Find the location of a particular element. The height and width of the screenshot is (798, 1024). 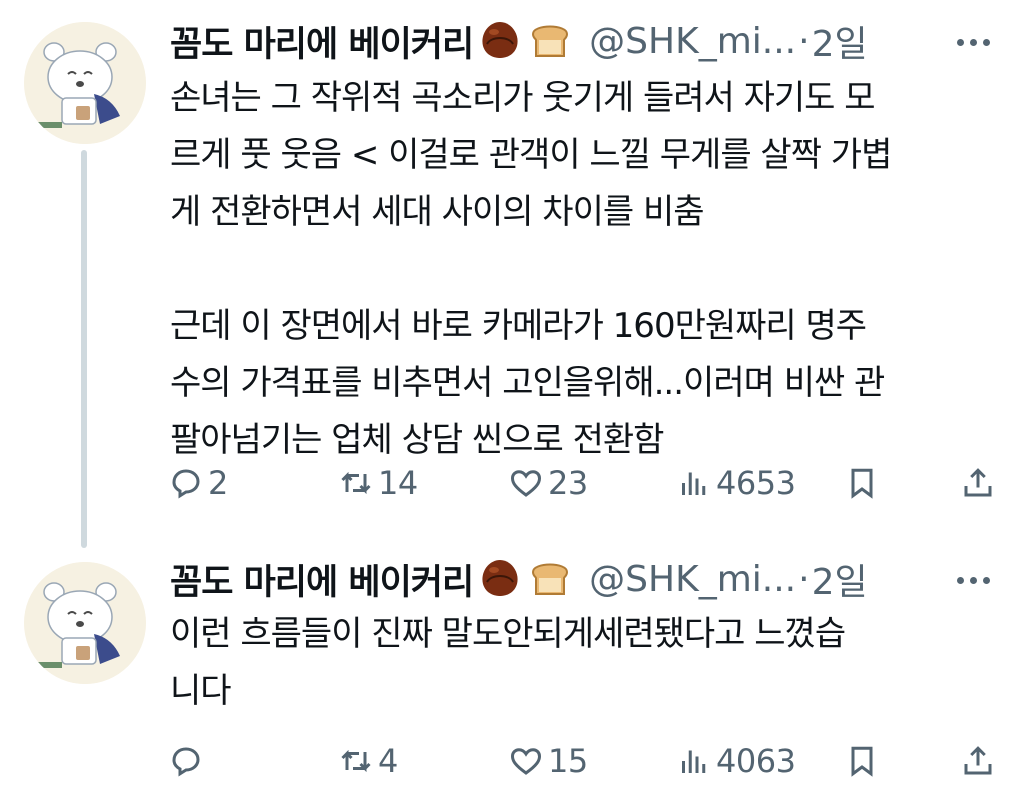

views-button: 4063 is located at coordinates (736, 761).